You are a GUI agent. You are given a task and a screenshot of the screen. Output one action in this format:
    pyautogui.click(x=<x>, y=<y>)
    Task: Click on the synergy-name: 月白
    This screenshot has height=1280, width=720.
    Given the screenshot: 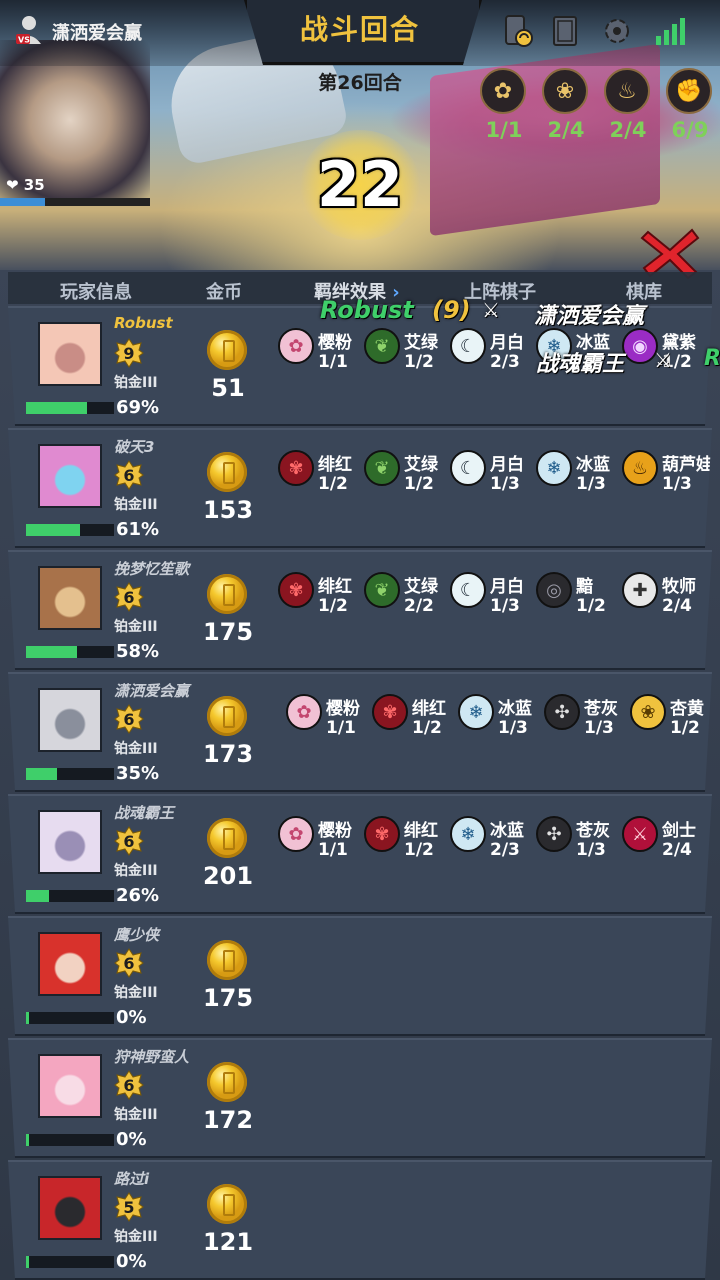 What is the action you would take?
    pyautogui.click(x=507, y=343)
    